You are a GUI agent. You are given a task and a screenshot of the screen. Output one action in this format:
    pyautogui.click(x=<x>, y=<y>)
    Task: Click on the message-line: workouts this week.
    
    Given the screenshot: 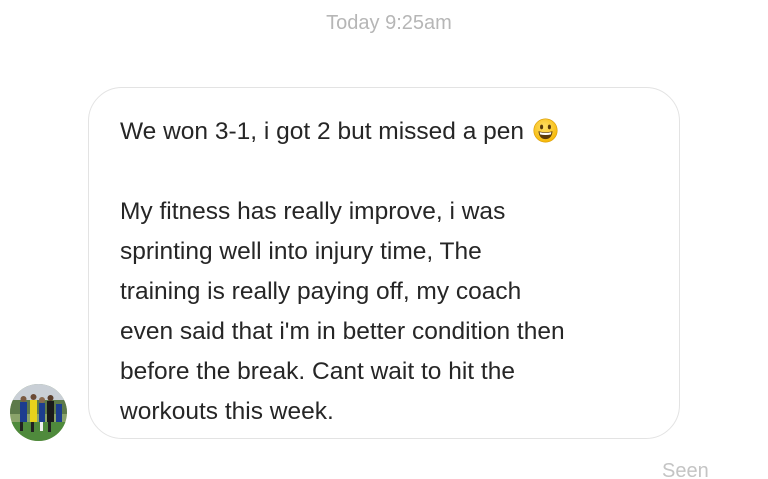 What is the action you would take?
    pyautogui.click(x=227, y=411)
    